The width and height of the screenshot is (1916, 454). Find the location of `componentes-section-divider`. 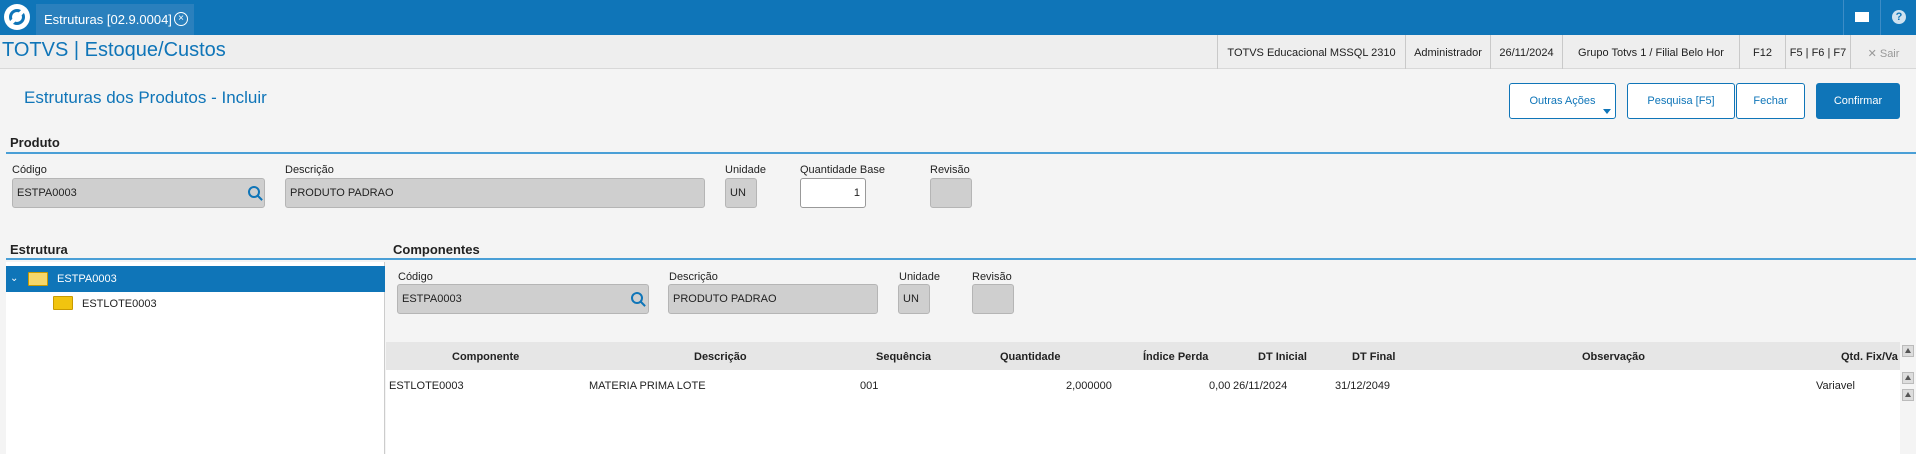

componentes-section-divider is located at coordinates (1151, 259).